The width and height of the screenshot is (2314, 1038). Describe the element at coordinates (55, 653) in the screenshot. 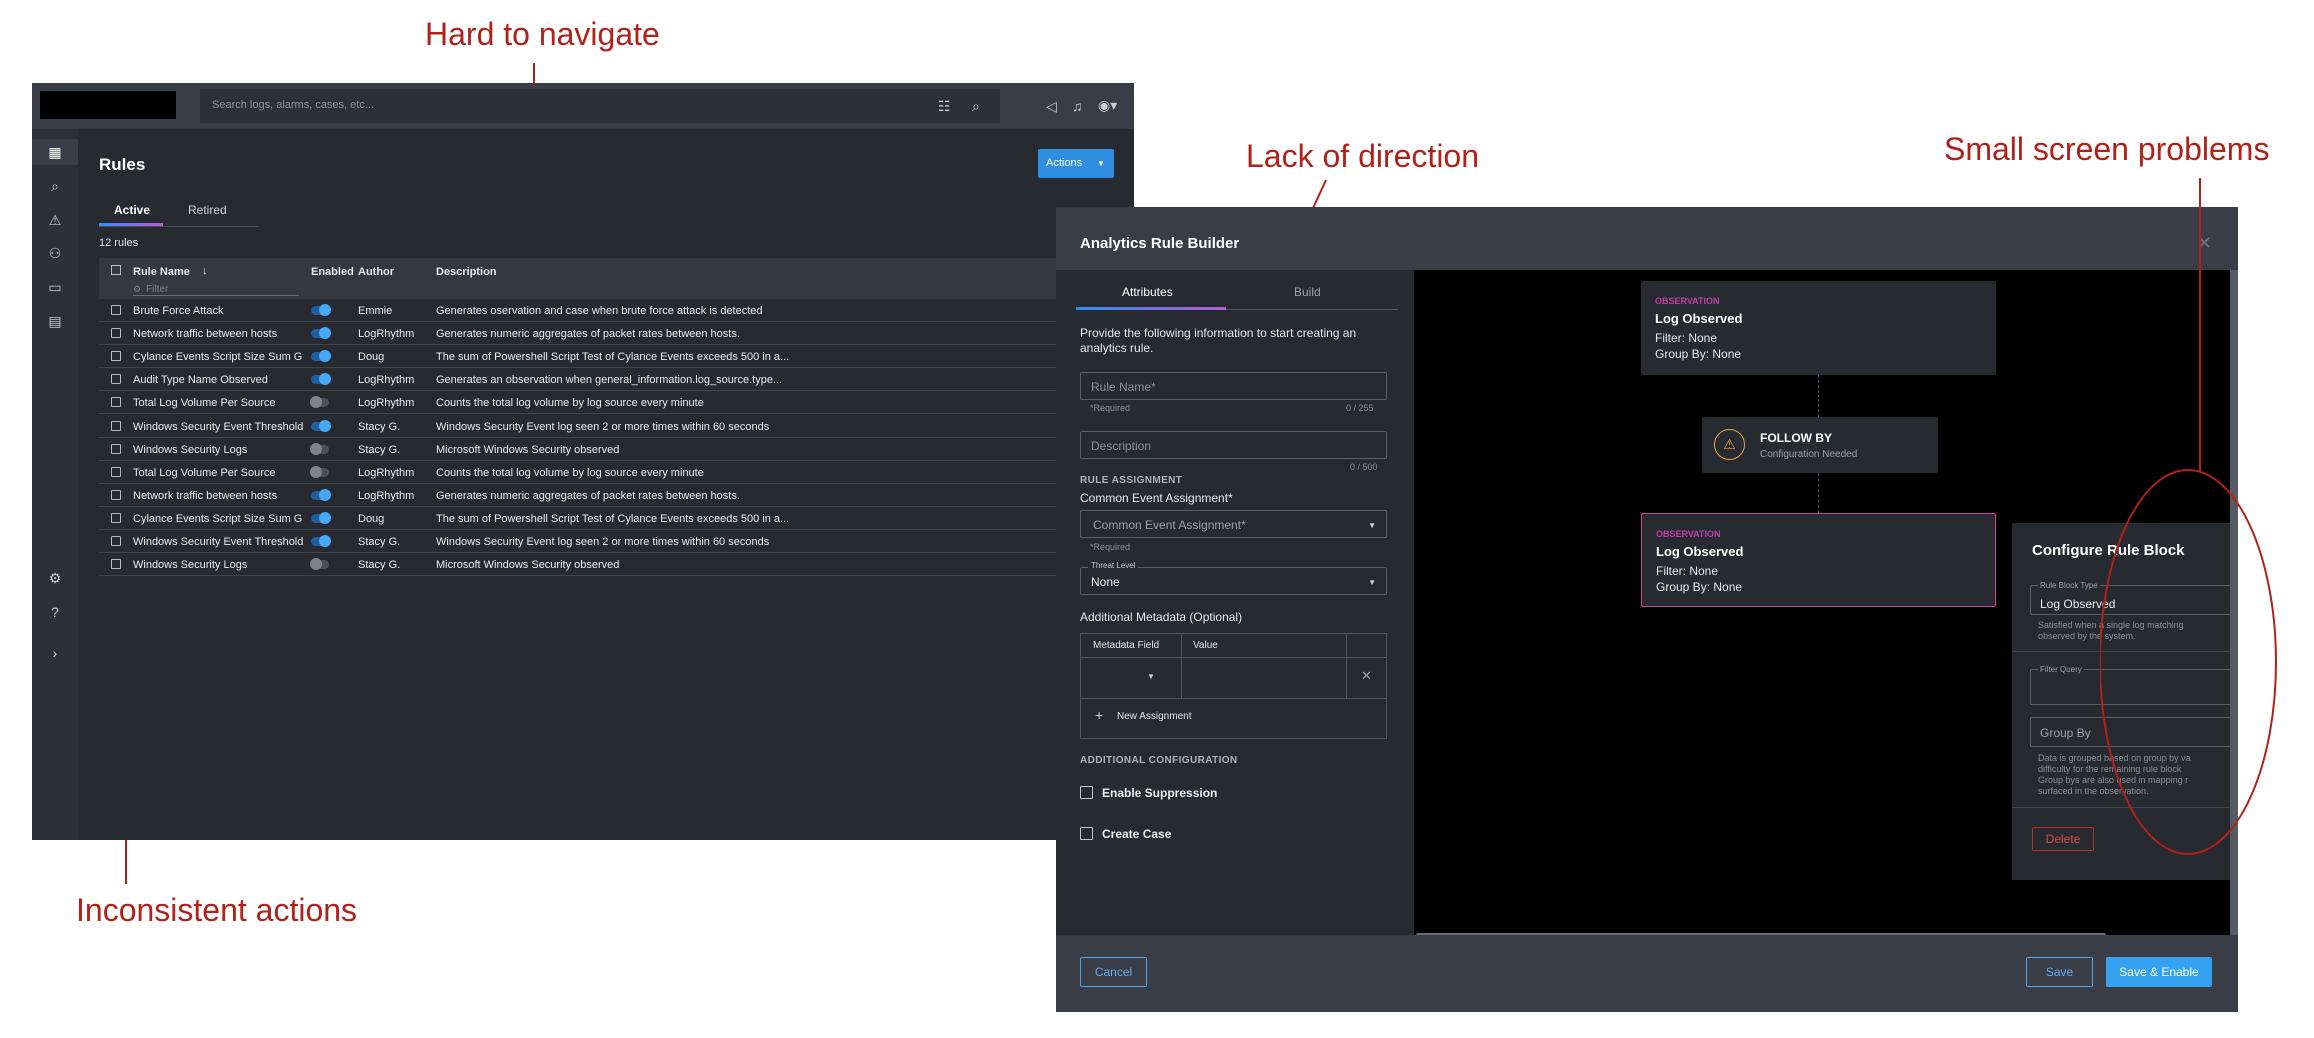

I see `chevron-right-icon: ›` at that location.